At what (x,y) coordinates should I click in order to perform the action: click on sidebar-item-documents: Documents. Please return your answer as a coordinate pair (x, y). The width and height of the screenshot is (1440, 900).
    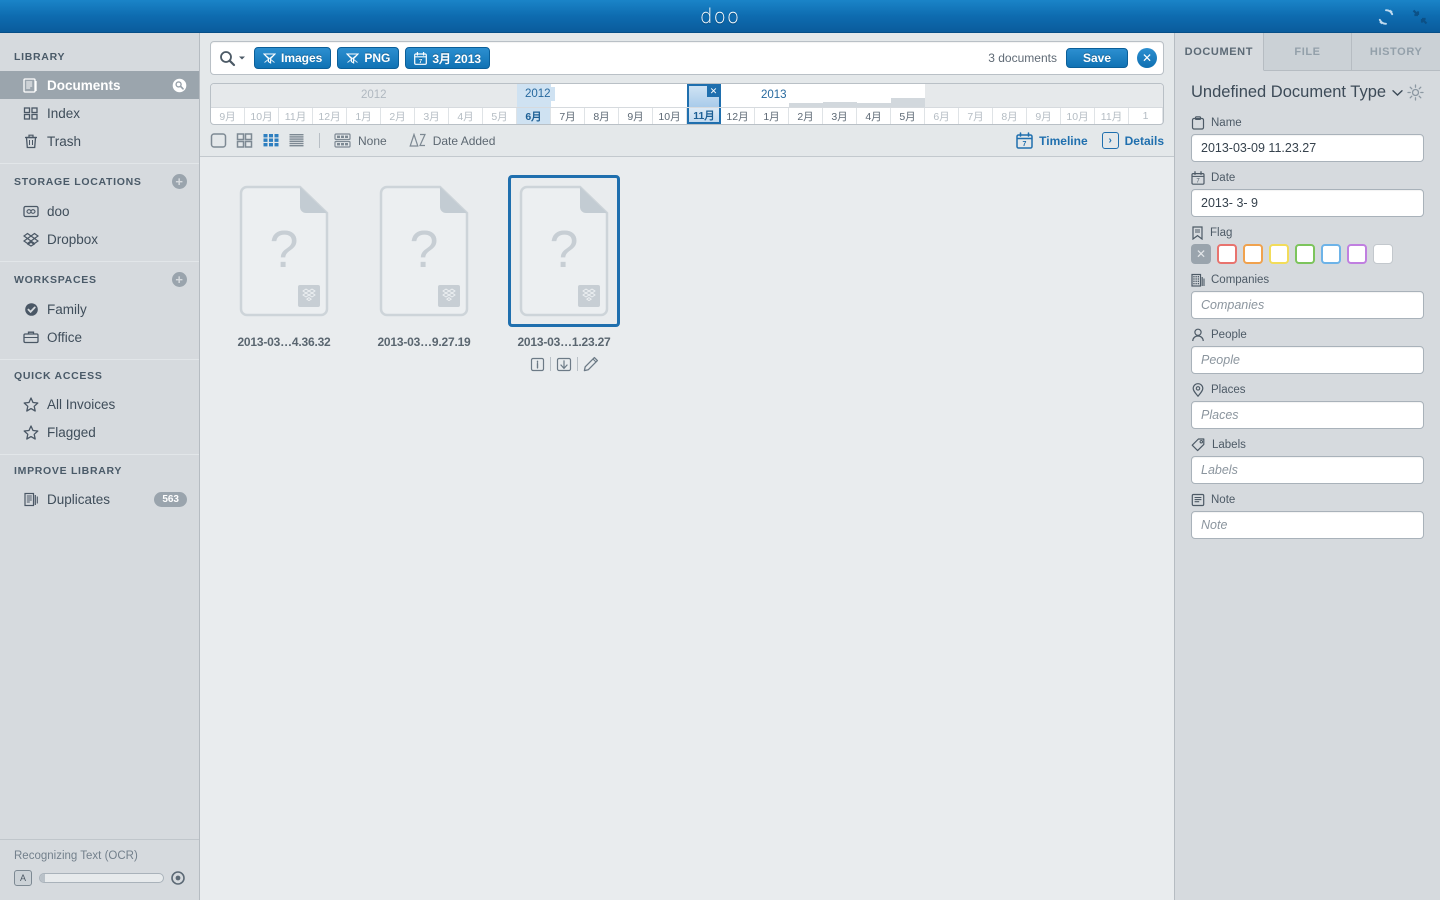
    Looking at the image, I should click on (99, 85).